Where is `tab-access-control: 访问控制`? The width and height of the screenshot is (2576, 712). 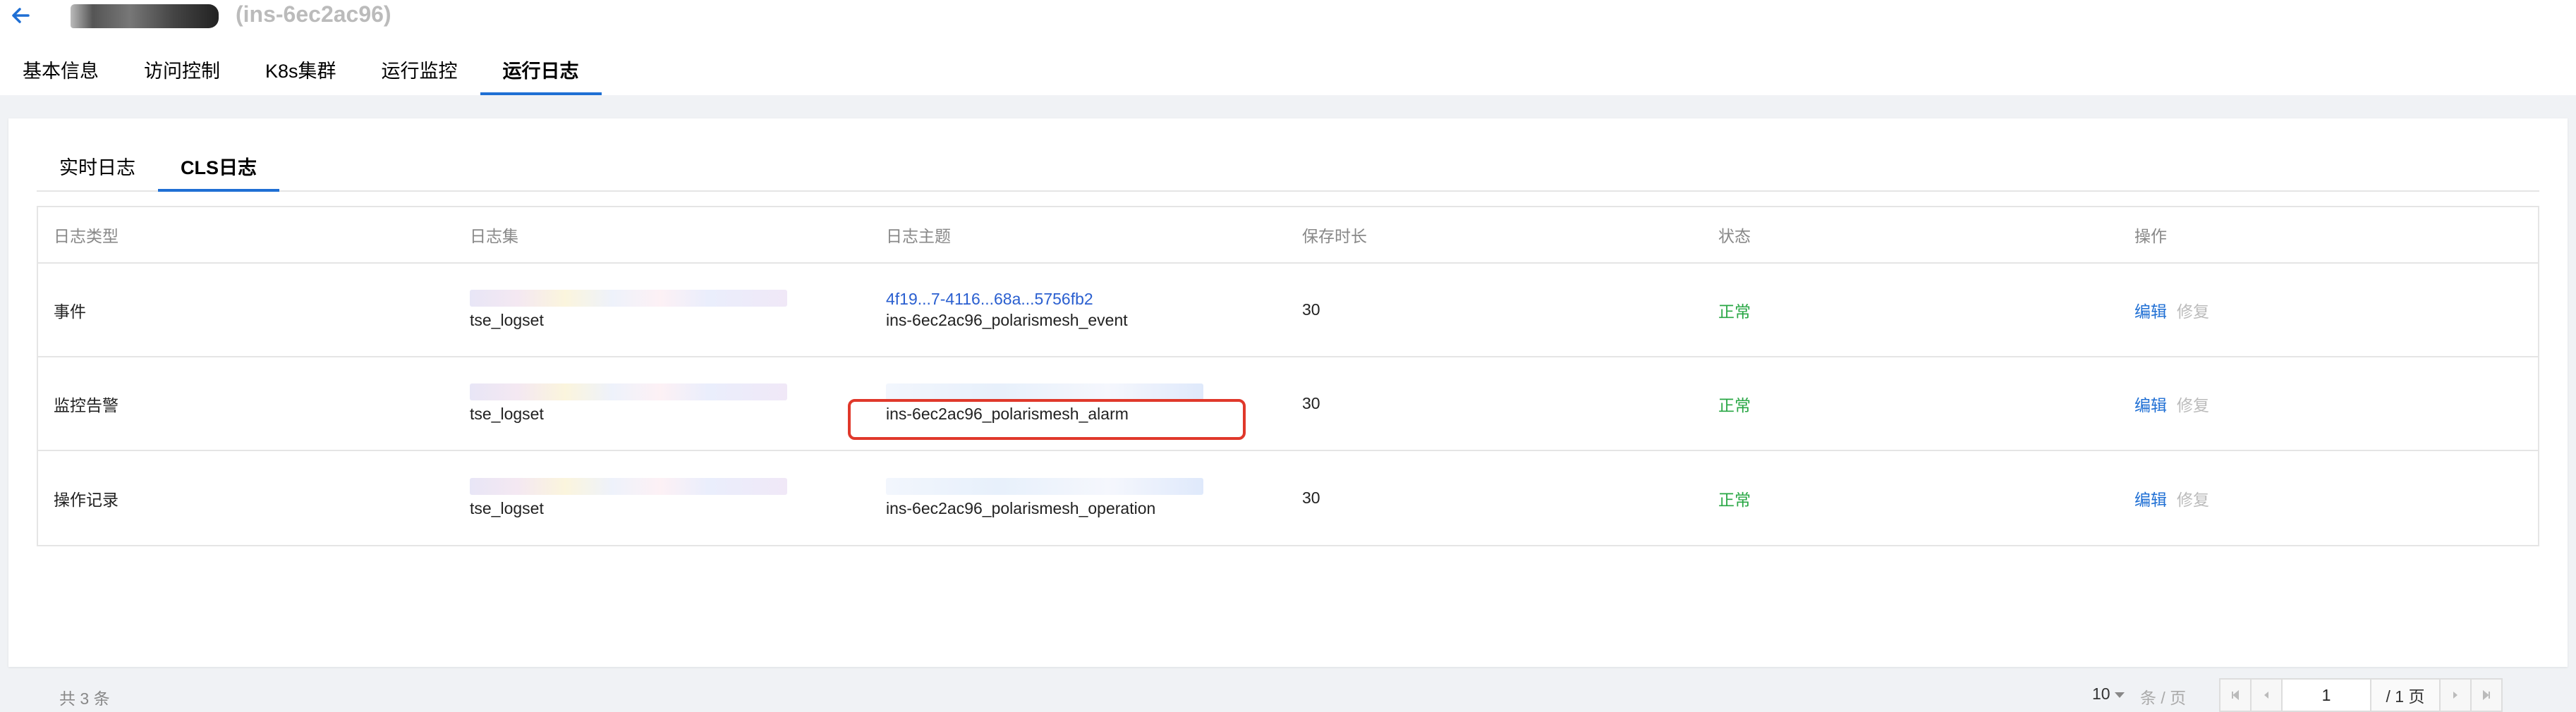 tab-access-control: 访问控制 is located at coordinates (182, 75).